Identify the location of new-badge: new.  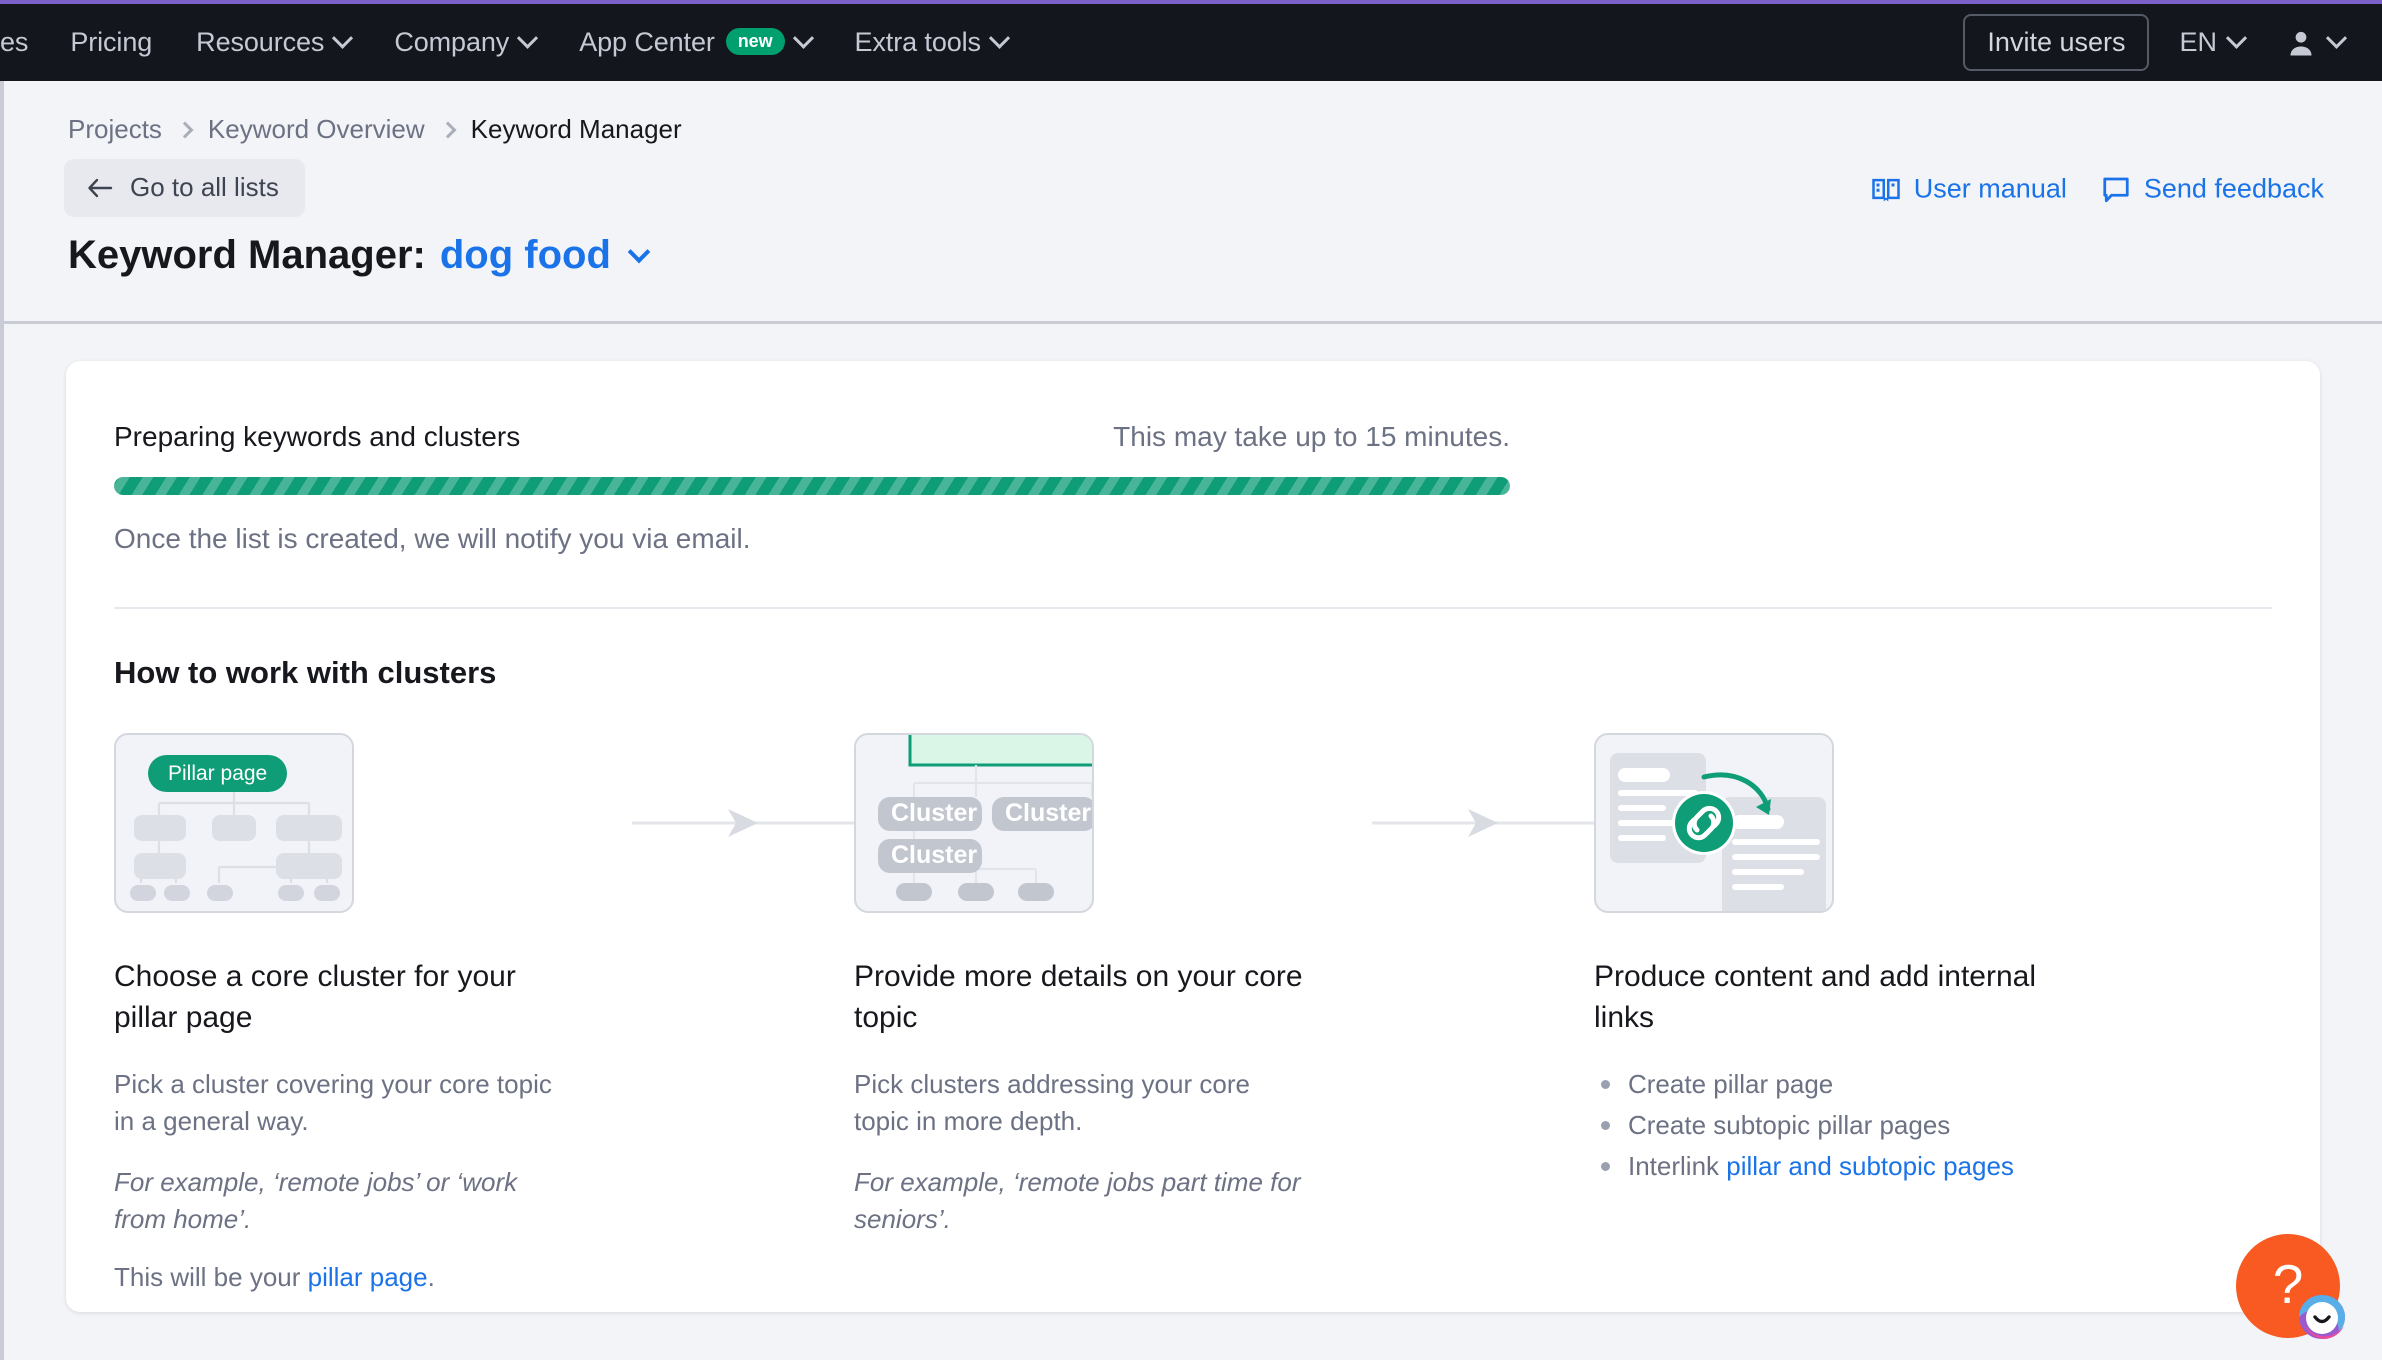
(755, 41).